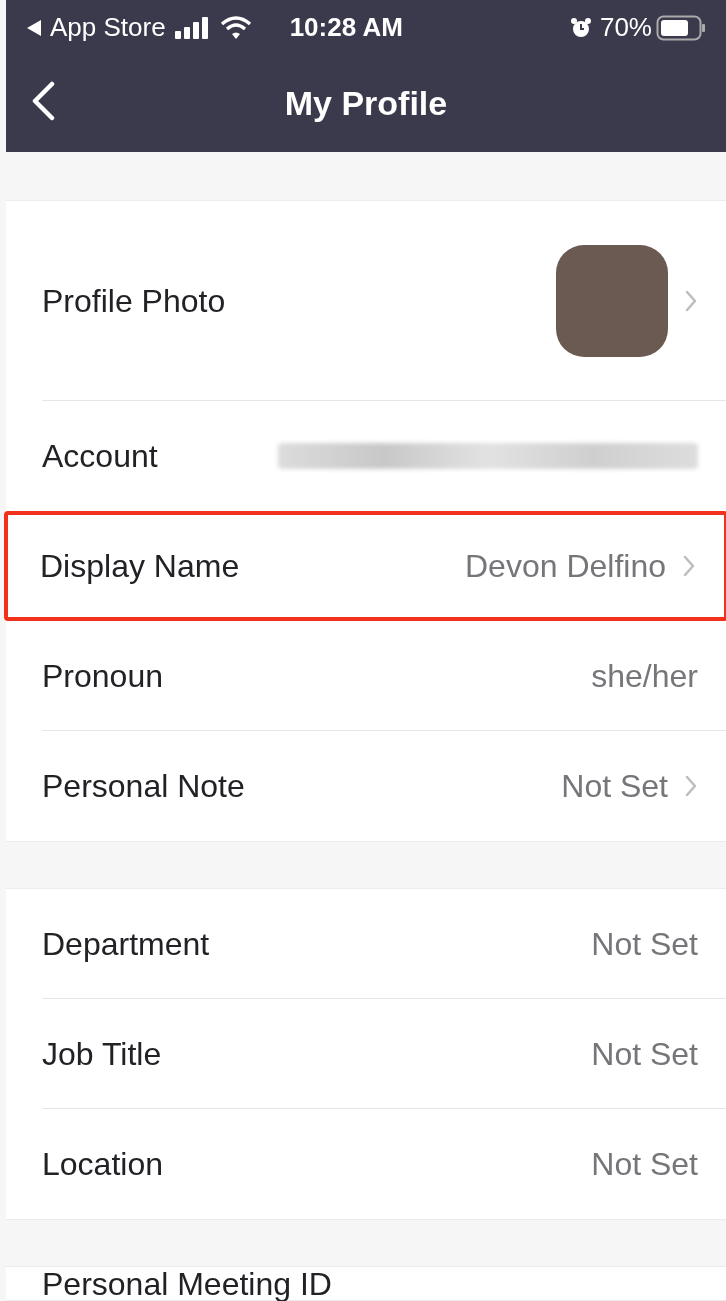 This screenshot has width=726, height=1301. What do you see at coordinates (140, 566) in the screenshot?
I see `row-label: Display Name` at bounding box center [140, 566].